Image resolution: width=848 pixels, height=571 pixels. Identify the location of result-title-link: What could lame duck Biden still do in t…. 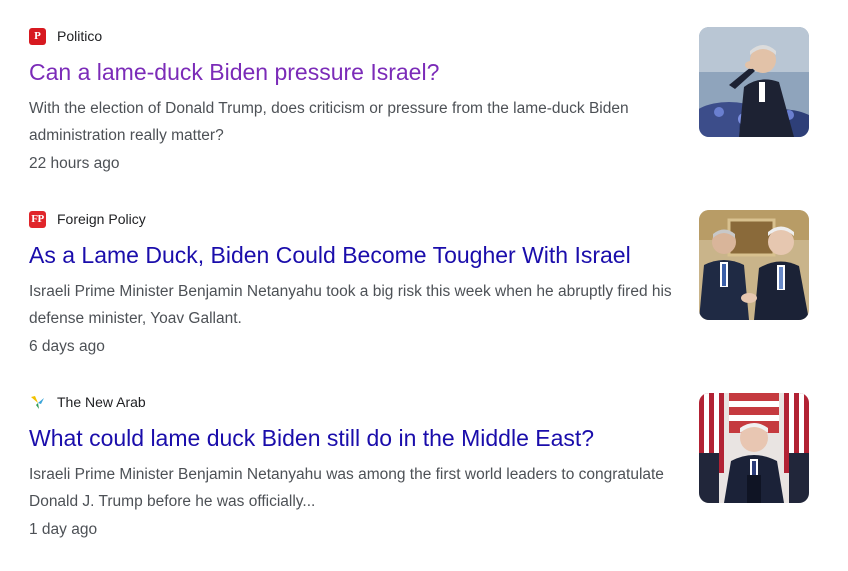
(354, 438).